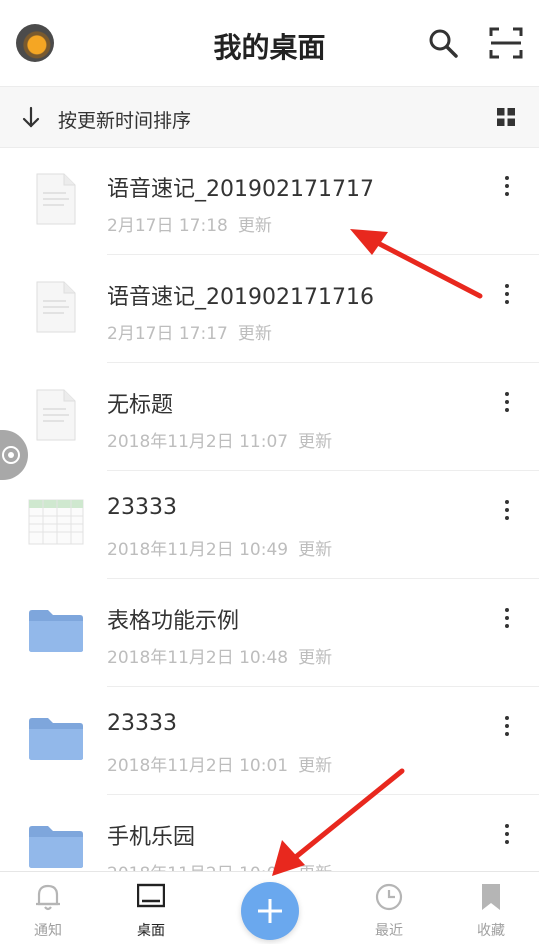 The height and width of the screenshot is (944, 539). I want to click on file-meta: 2月17日 17:18 更新, so click(189, 223).